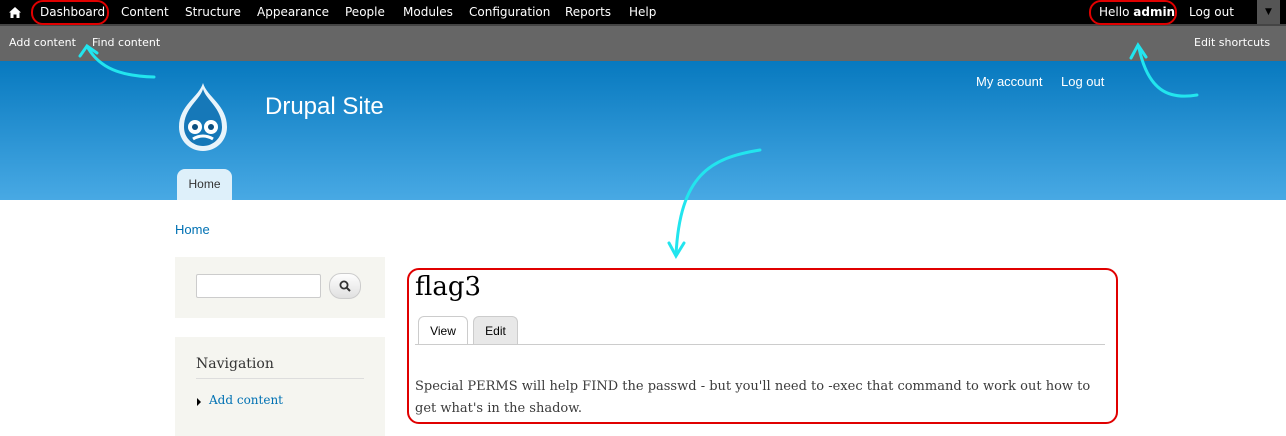 Image resolution: width=1286 pixels, height=436 pixels. What do you see at coordinates (203, 117) in the screenshot?
I see `drupal-drop-icon` at bounding box center [203, 117].